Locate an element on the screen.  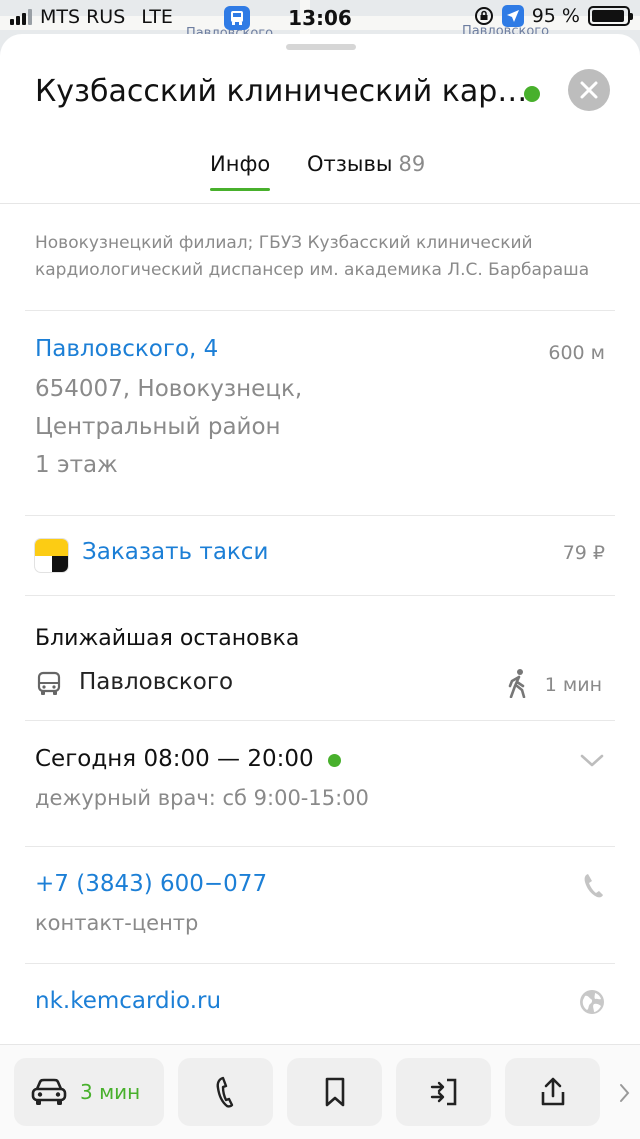
tab-reviews: Отзывы 89 is located at coordinates (366, 164).